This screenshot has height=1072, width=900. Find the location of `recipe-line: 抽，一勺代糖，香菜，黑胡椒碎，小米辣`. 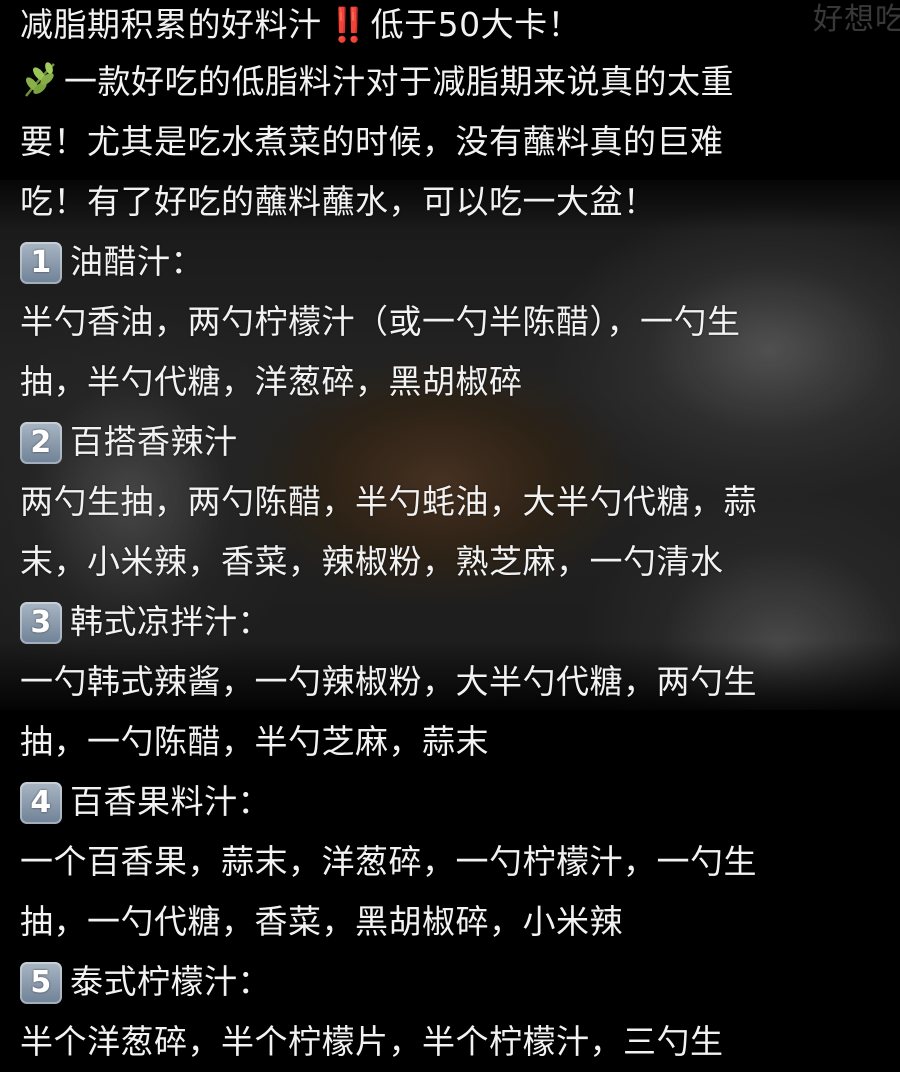

recipe-line: 抽，一勺代糖，香菜，黑胡椒碎，小米辣 is located at coordinates (455, 922).